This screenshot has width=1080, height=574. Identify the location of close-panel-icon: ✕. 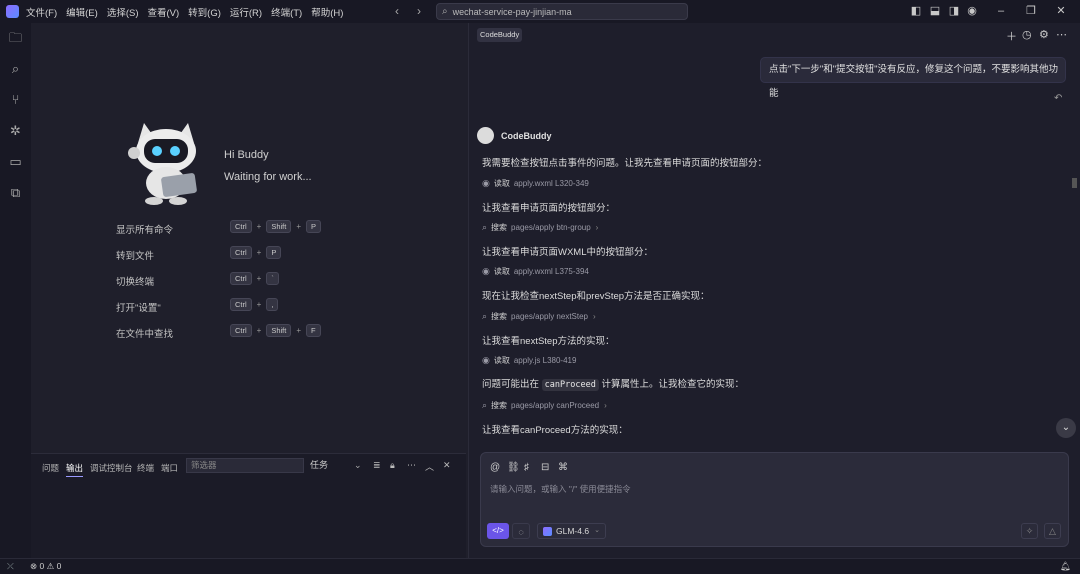
(447, 465).